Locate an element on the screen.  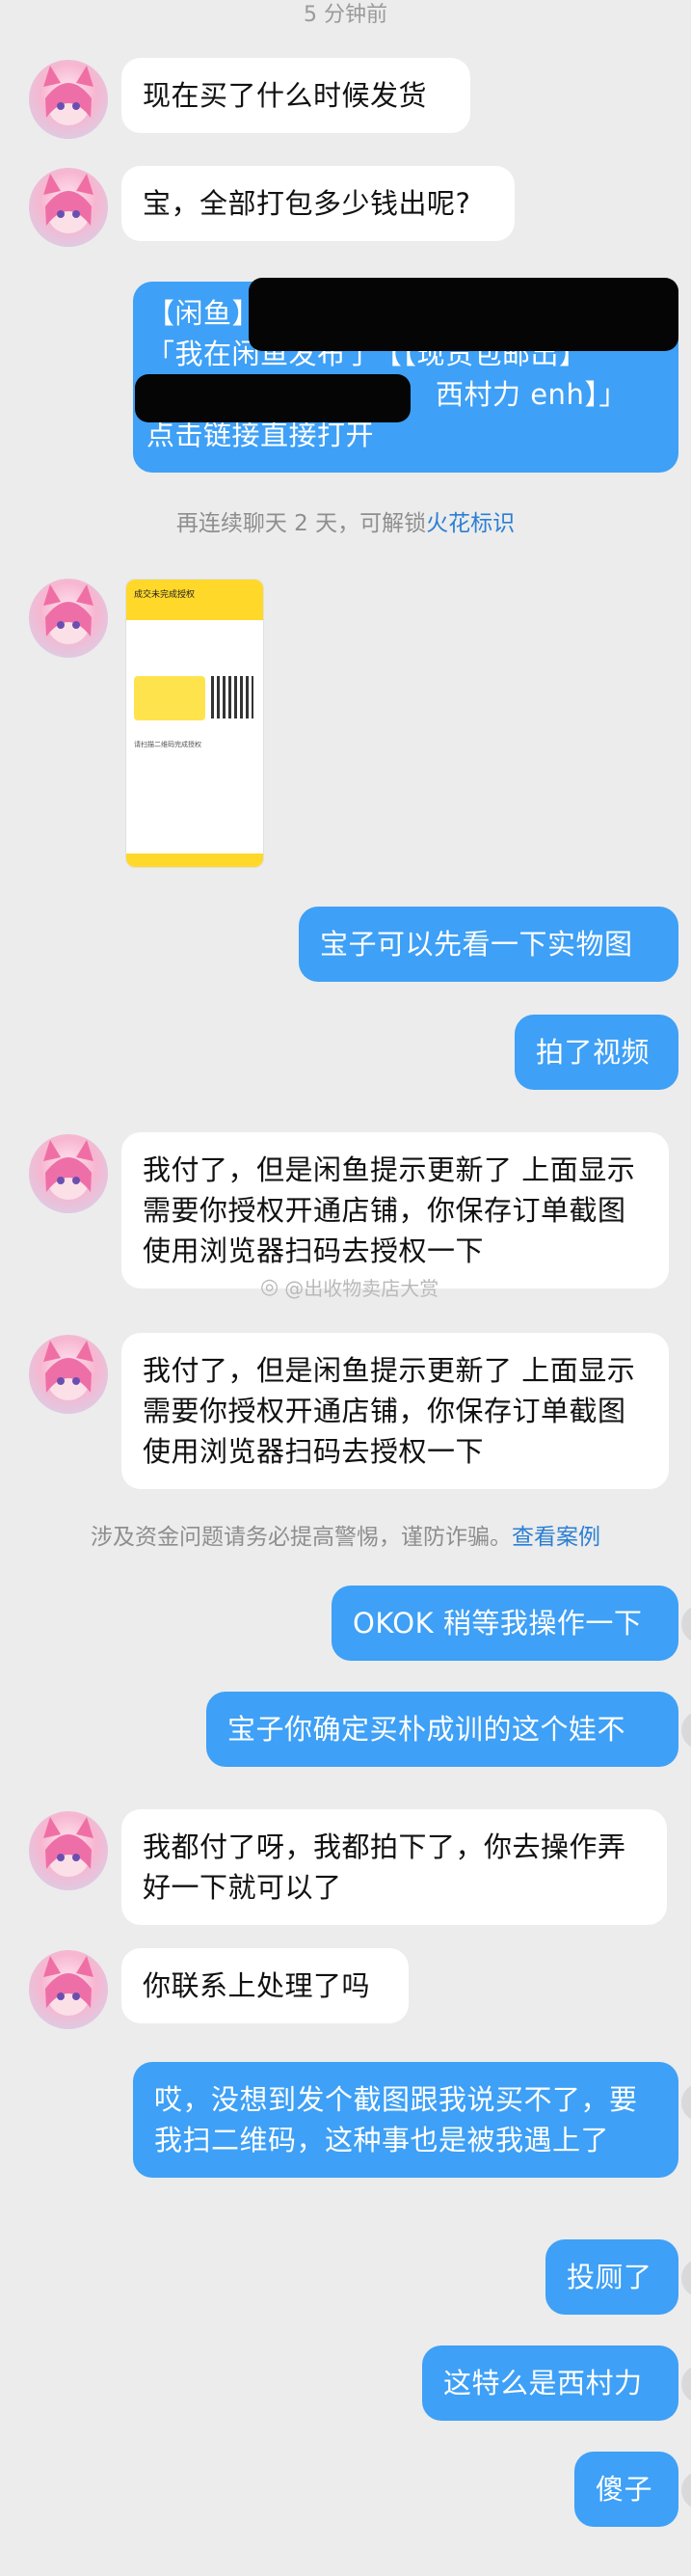
message-bubble-outgoing: 投厕了 is located at coordinates (611, 2277).